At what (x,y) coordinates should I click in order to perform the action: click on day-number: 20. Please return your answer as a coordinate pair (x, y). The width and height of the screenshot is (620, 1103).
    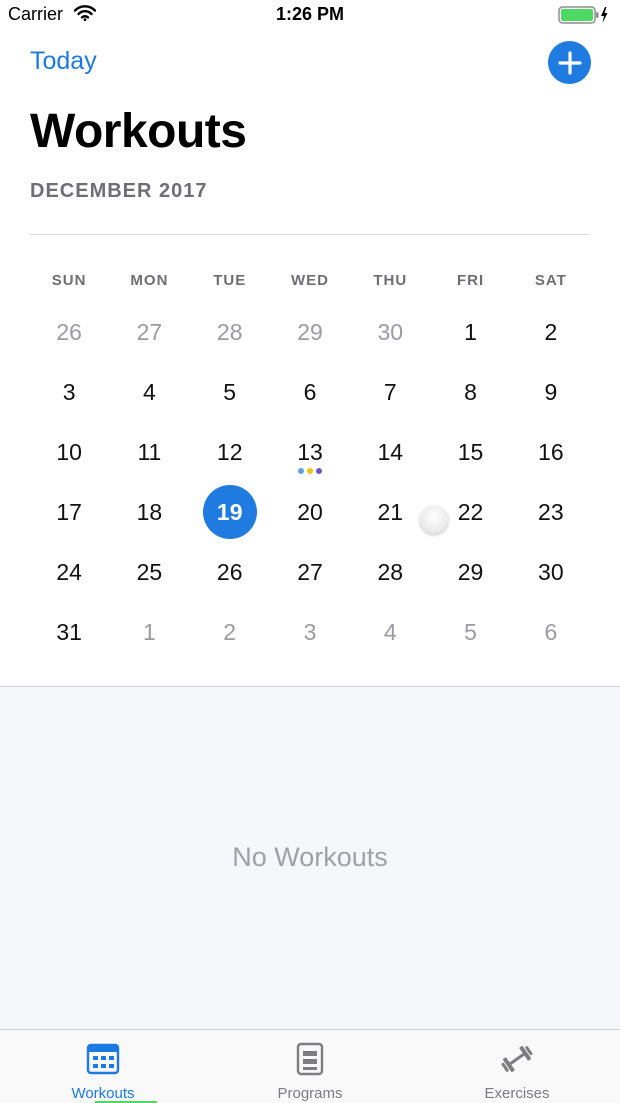
    Looking at the image, I should click on (310, 511).